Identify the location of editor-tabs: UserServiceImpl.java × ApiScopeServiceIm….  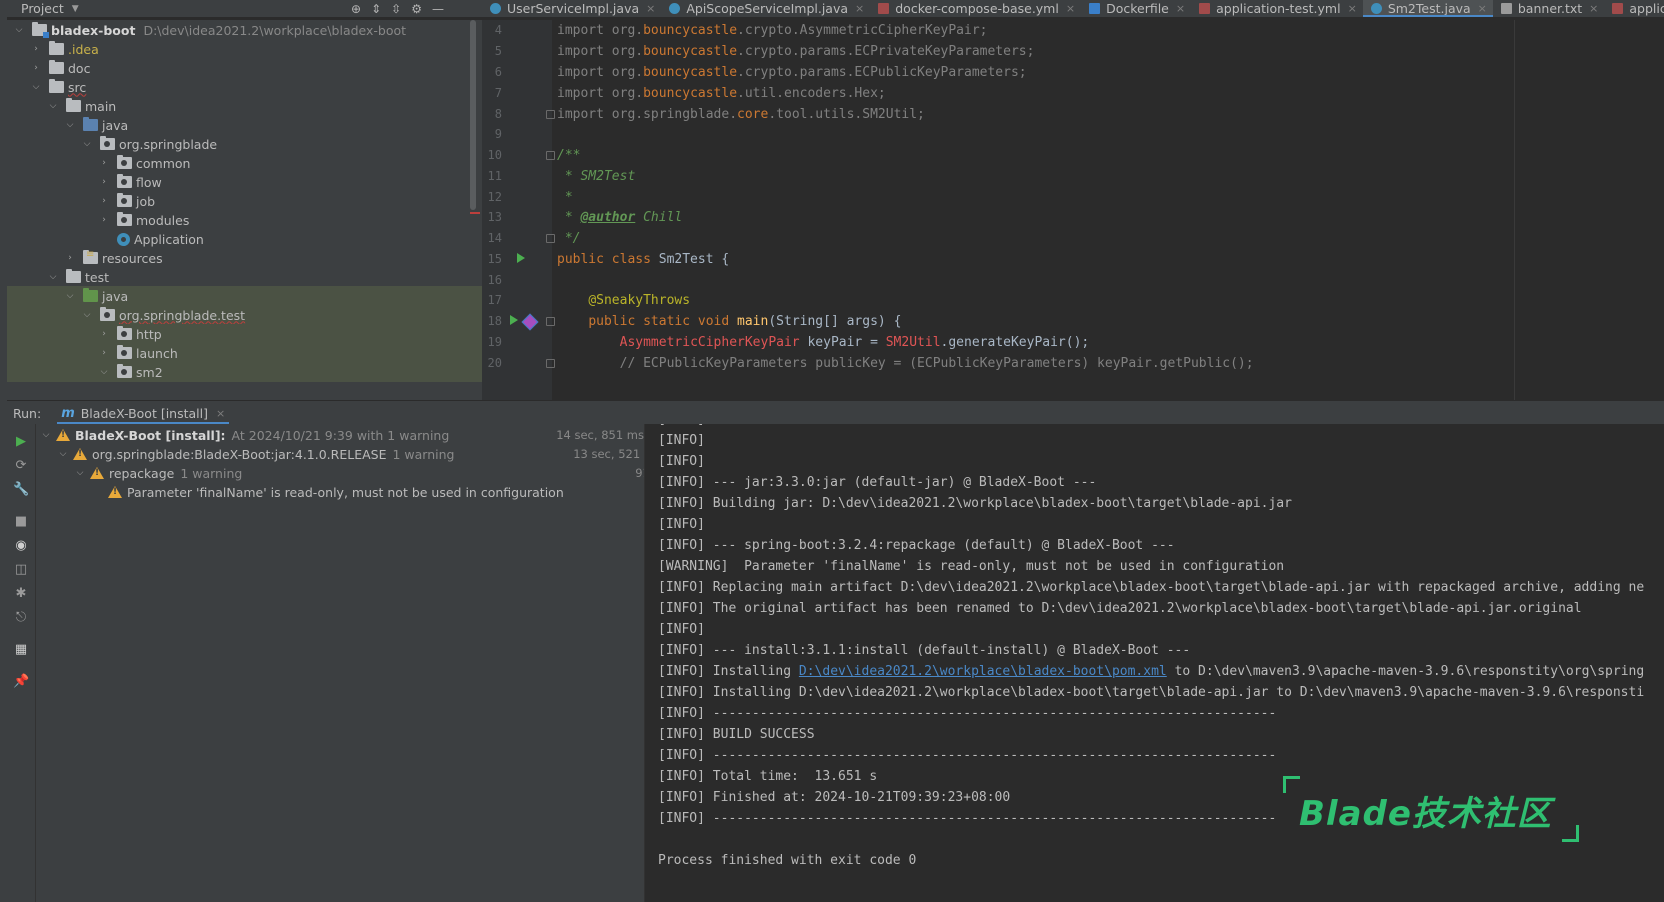
(1073, 8).